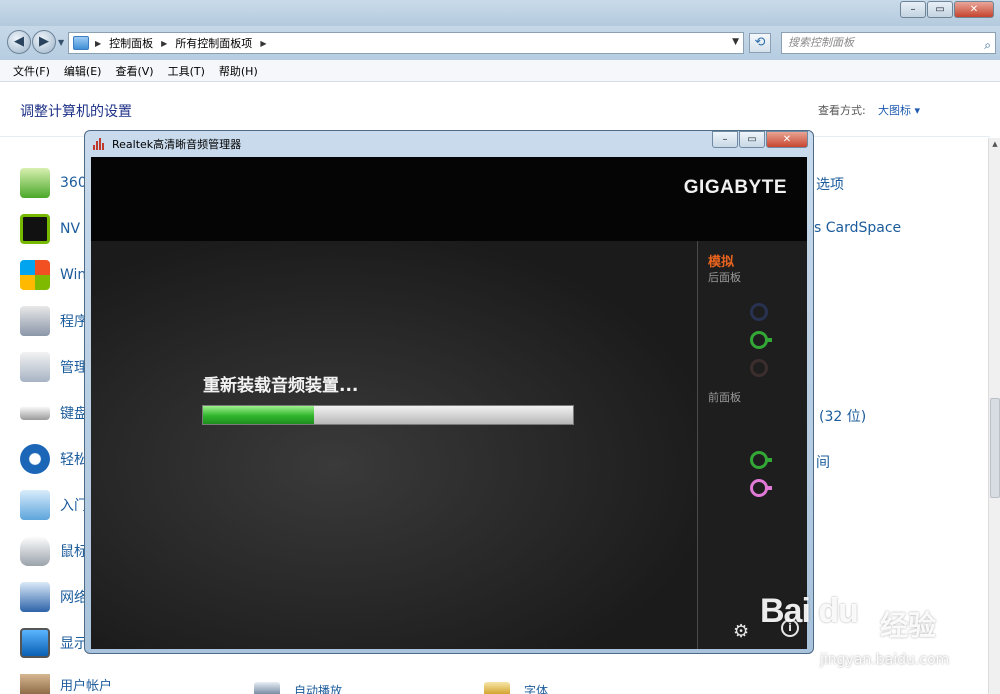 The height and width of the screenshot is (694, 1000). What do you see at coordinates (81, 43) in the screenshot?
I see `control-panel-icon` at bounding box center [81, 43].